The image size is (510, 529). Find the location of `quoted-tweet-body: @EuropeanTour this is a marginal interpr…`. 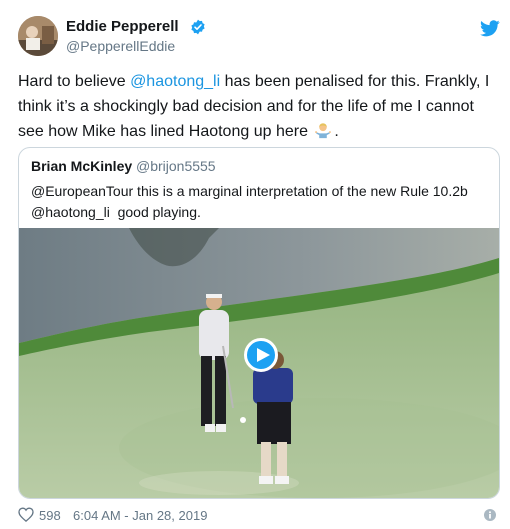

quoted-tweet-body: @EuropeanTour this is a marginal interpr… is located at coordinates (261, 202).